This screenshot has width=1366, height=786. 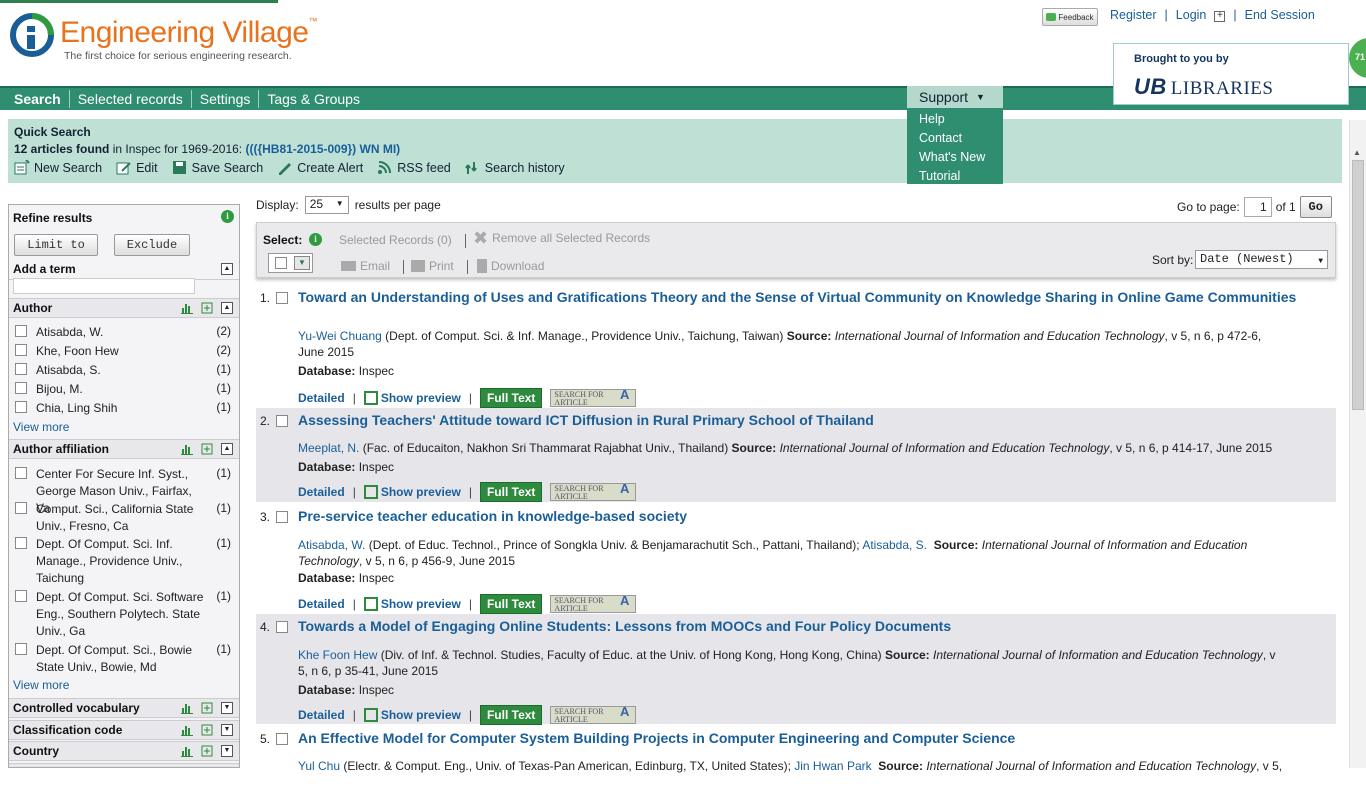 What do you see at coordinates (124, 751) in the screenshot?
I see `collapsed-facet-header: Country ▼` at bounding box center [124, 751].